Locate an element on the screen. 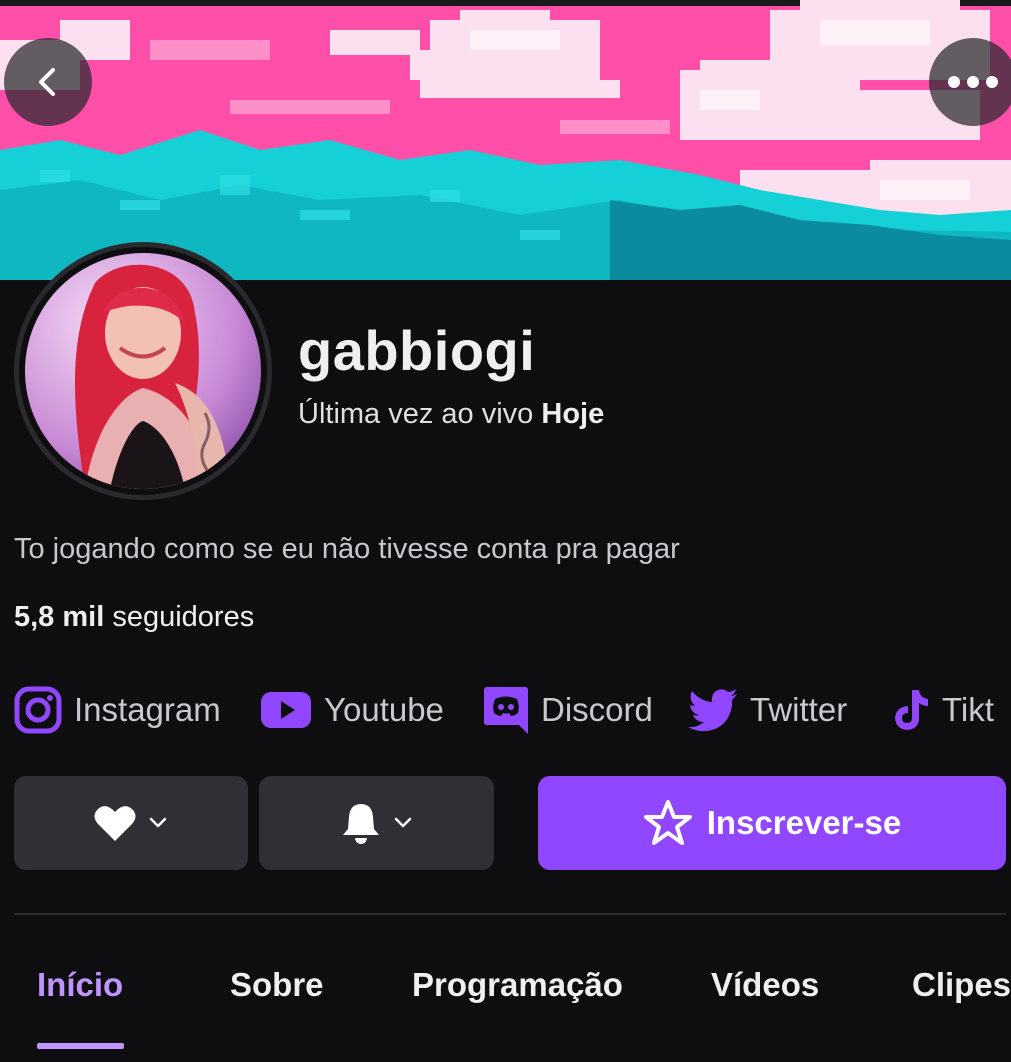  avatar-photo is located at coordinates (143, 371).